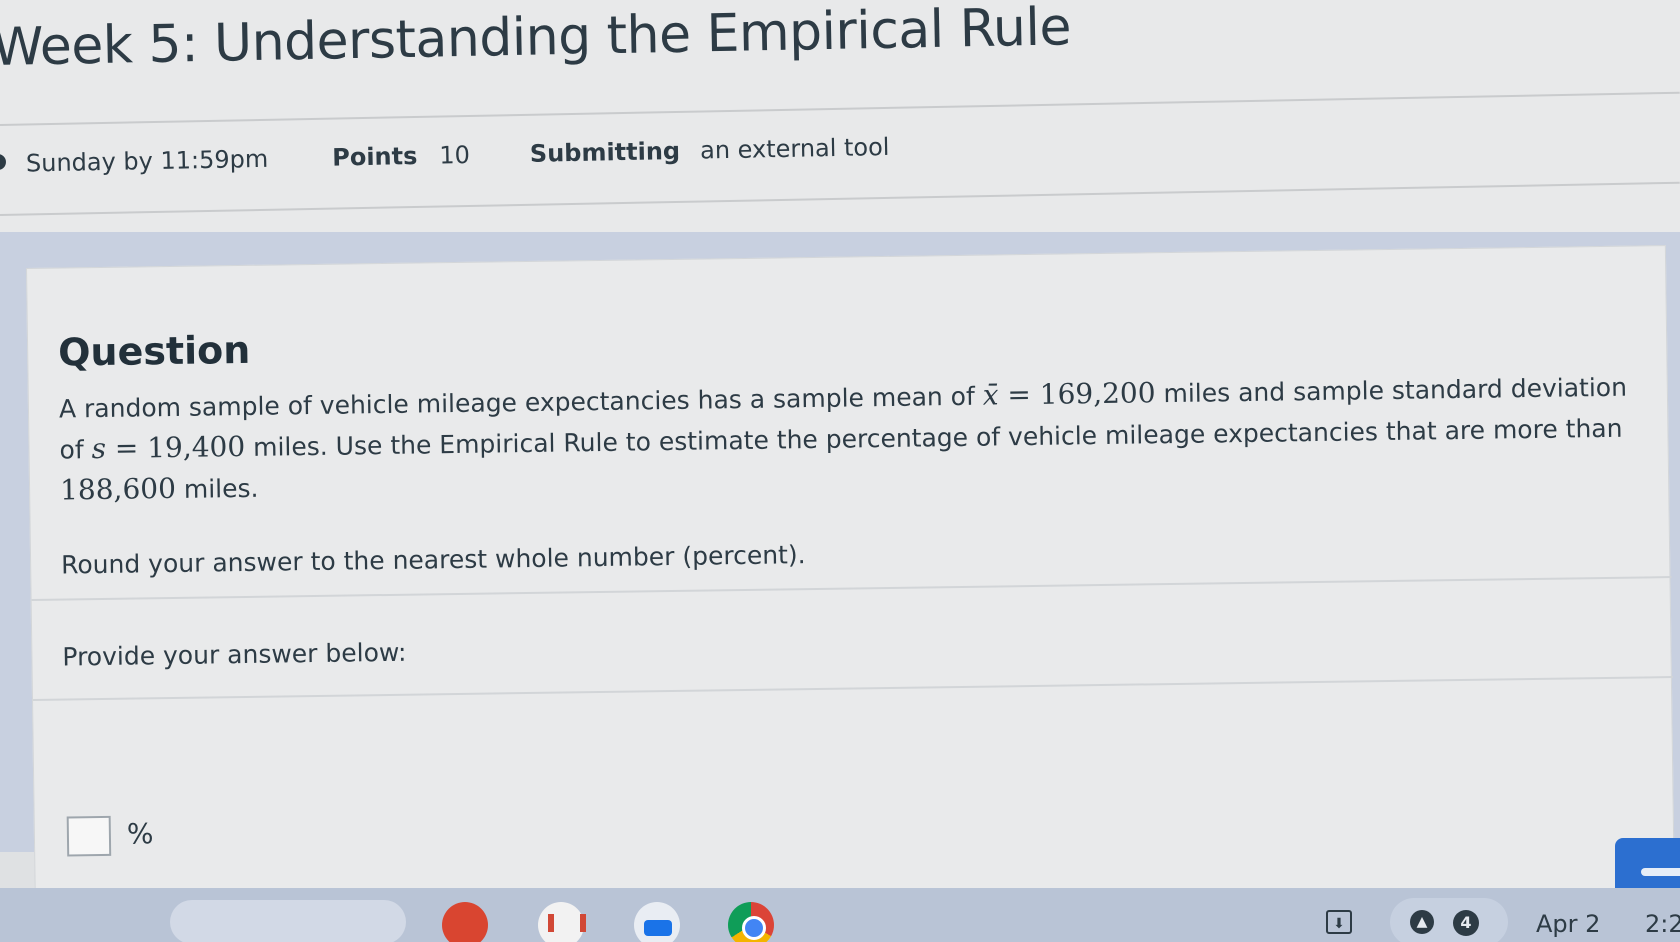  Describe the element at coordinates (99, 448) in the screenshot. I see `sd-symbol: s` at that location.